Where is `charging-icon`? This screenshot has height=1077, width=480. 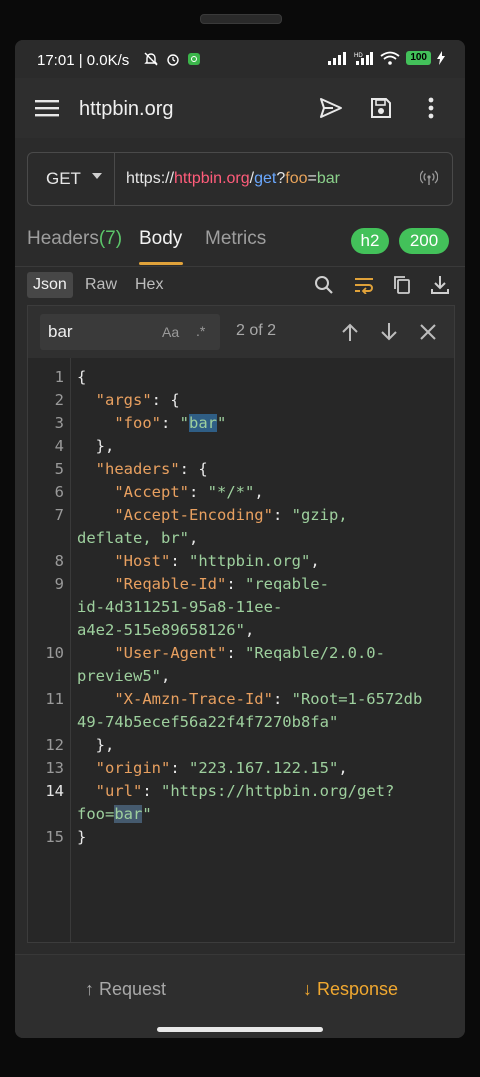 charging-icon is located at coordinates (441, 58).